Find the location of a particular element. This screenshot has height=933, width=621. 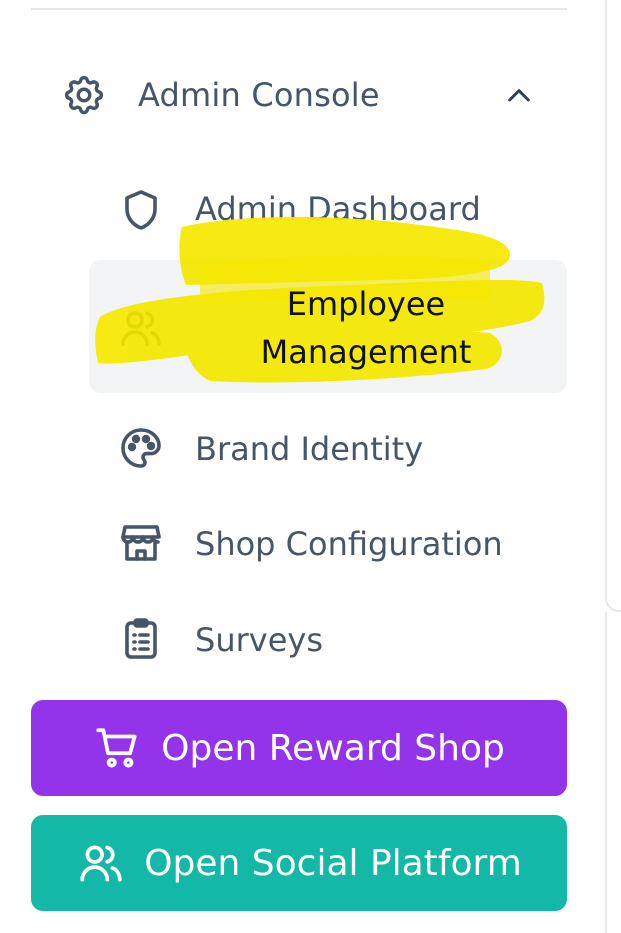

divider is located at coordinates (299, 9).